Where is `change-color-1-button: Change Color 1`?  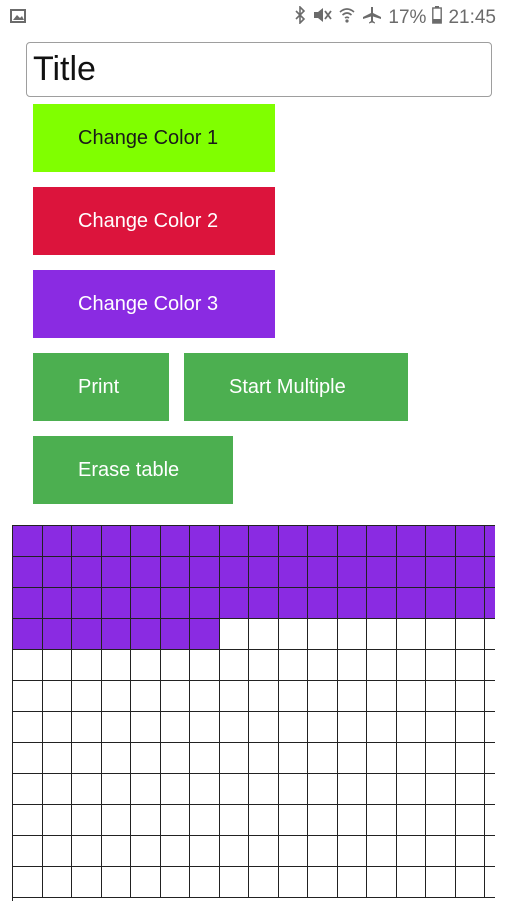
change-color-1-button: Change Color 1 is located at coordinates (154, 138).